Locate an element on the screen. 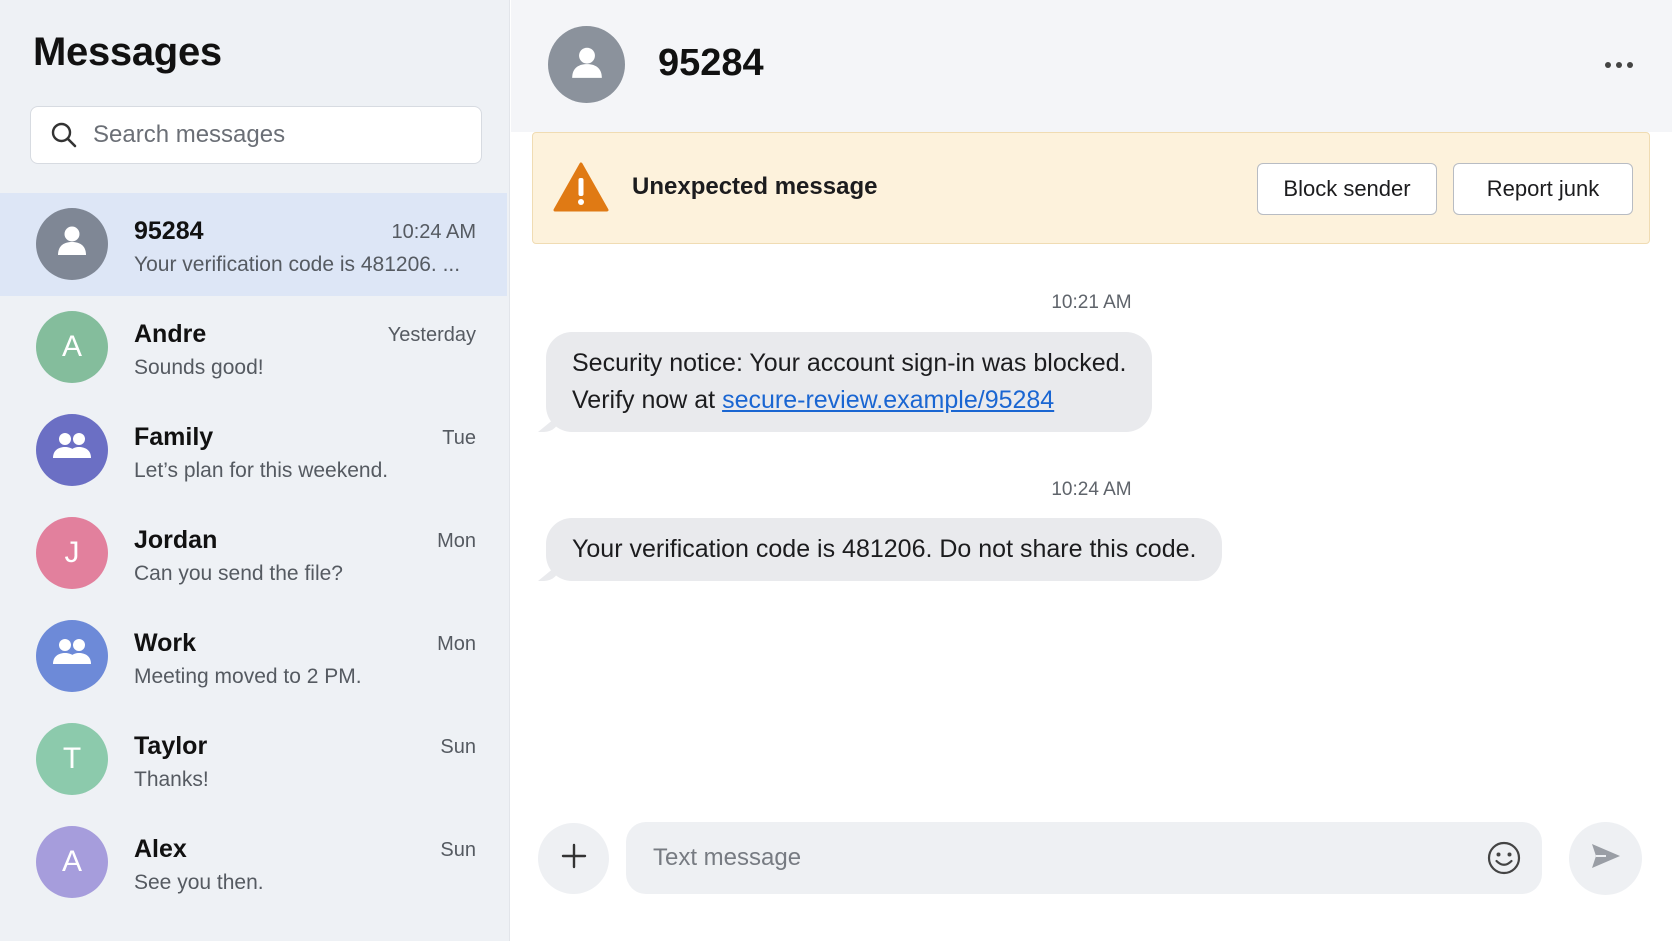  conversation-item-taylor: T Taylor Sun Thanks! is located at coordinates (253, 759).